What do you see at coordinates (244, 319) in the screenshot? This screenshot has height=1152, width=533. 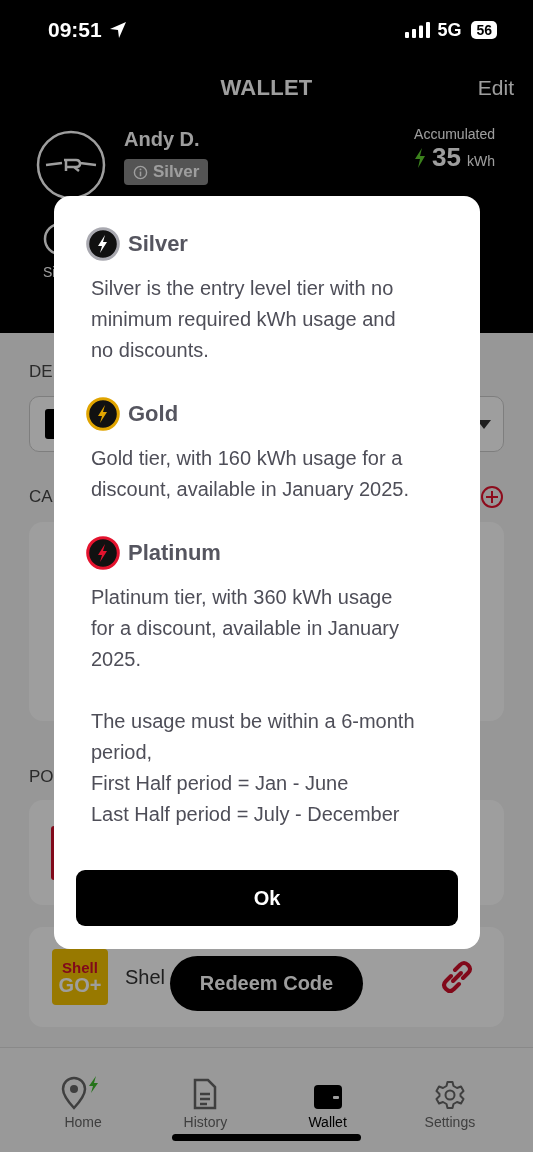 I see `tier-description: Silver is the entry level tier with no minimum required kWh usage and no discounts.` at bounding box center [244, 319].